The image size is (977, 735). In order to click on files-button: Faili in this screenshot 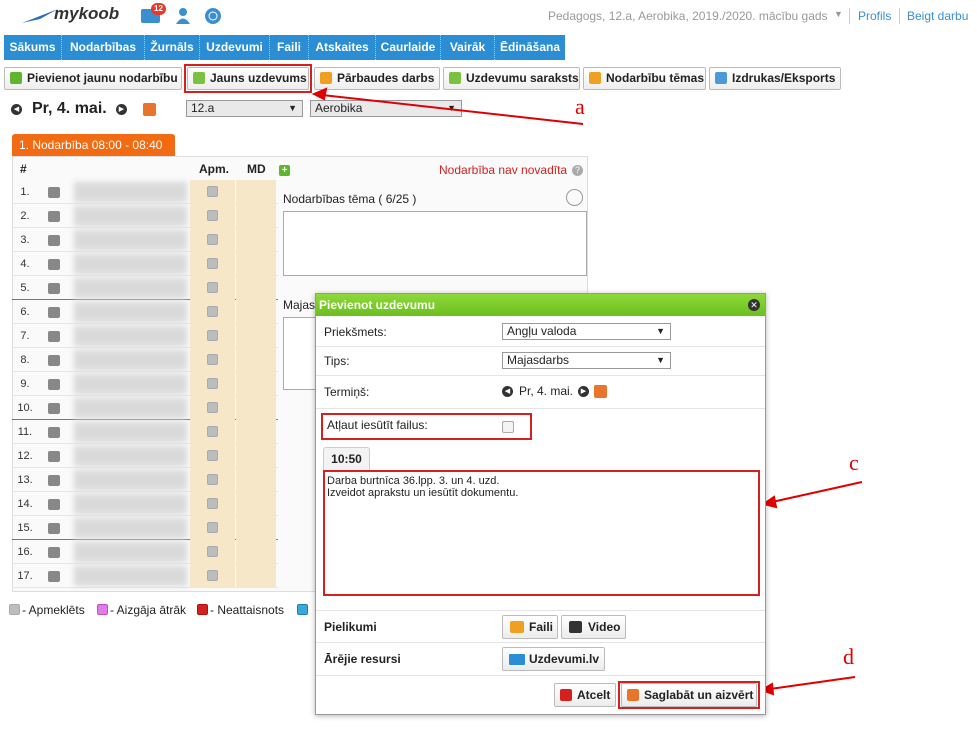, I will do `click(530, 627)`.